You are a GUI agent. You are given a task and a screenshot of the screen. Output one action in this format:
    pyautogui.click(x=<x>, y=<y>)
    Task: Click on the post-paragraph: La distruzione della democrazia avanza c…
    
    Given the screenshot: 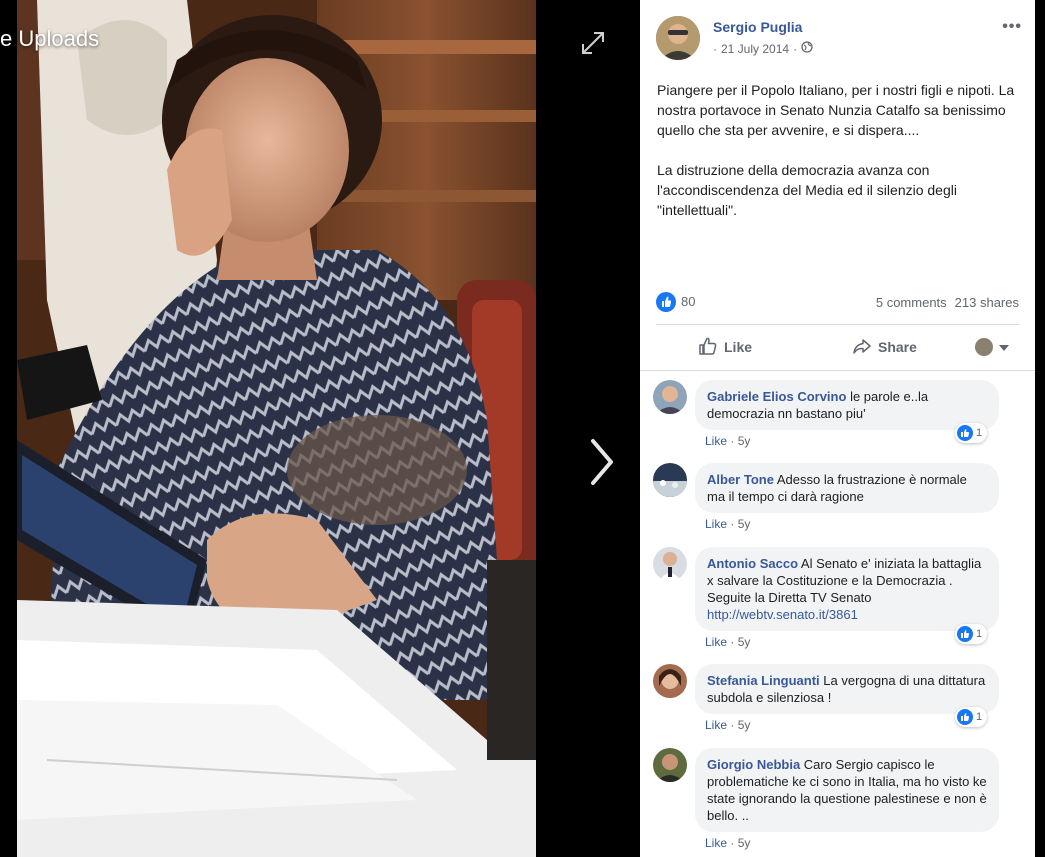 What is the action you would take?
    pyautogui.click(x=807, y=190)
    